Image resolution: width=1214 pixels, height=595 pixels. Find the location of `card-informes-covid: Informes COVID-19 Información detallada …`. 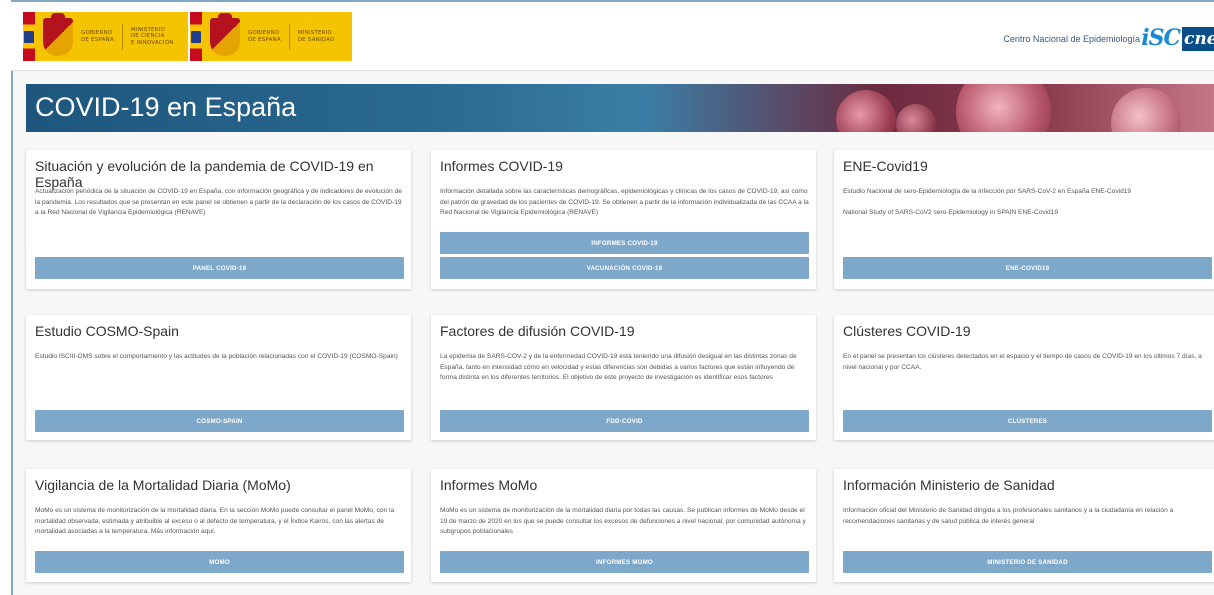

card-informes-covid: Informes COVID-19 Información detallada … is located at coordinates (623, 219).